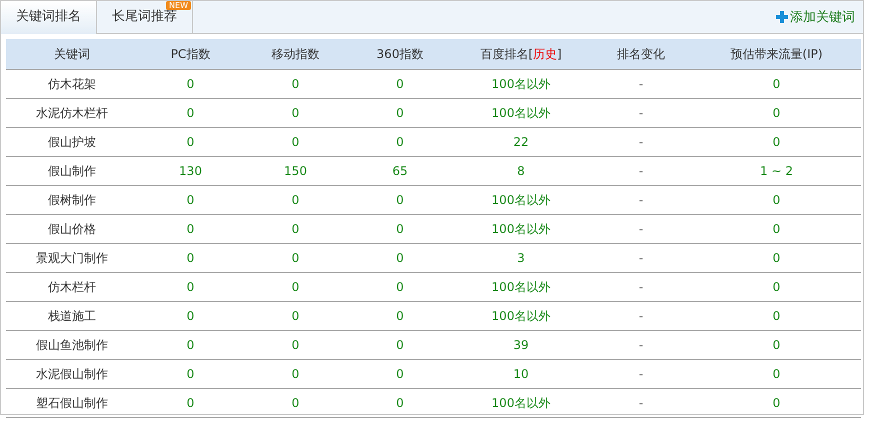 Image resolution: width=884 pixels, height=426 pixels. I want to click on table-cell: 8, so click(521, 171).